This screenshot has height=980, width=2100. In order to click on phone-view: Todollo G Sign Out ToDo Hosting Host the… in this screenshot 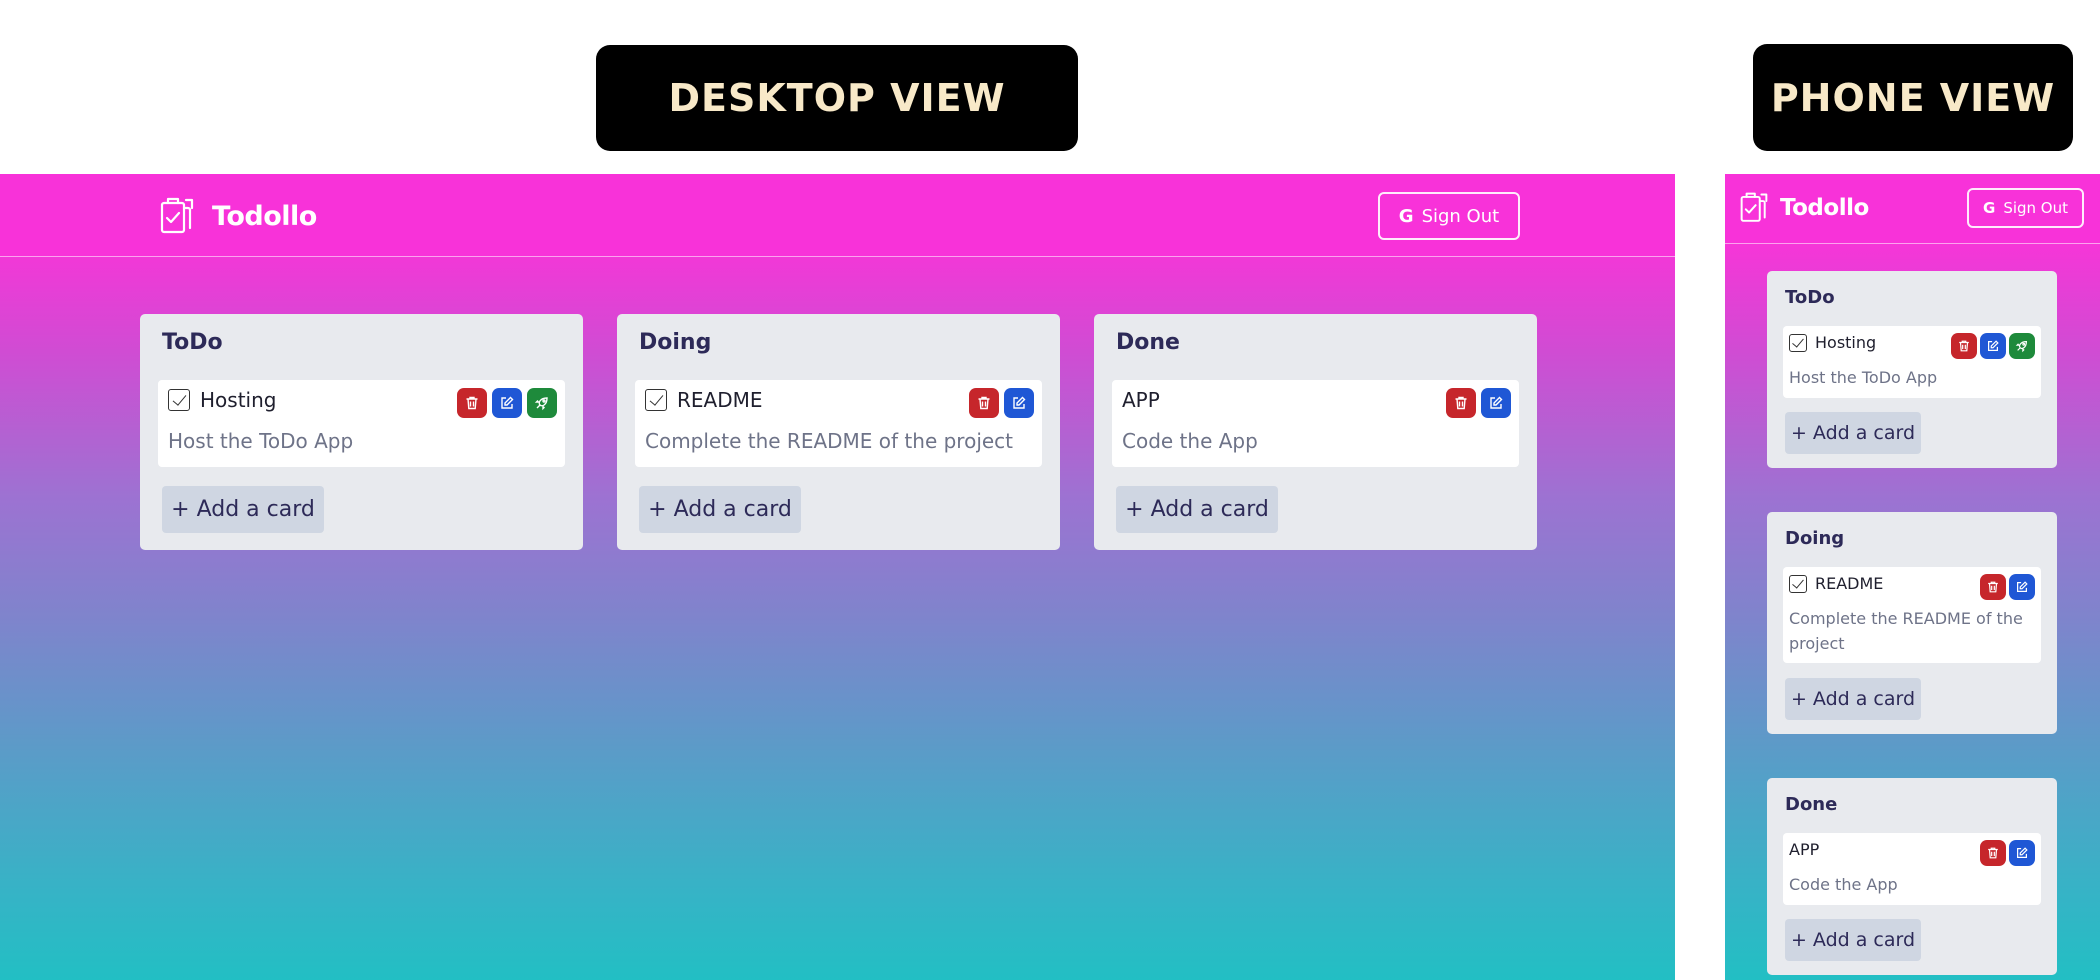, I will do `click(1912, 577)`.